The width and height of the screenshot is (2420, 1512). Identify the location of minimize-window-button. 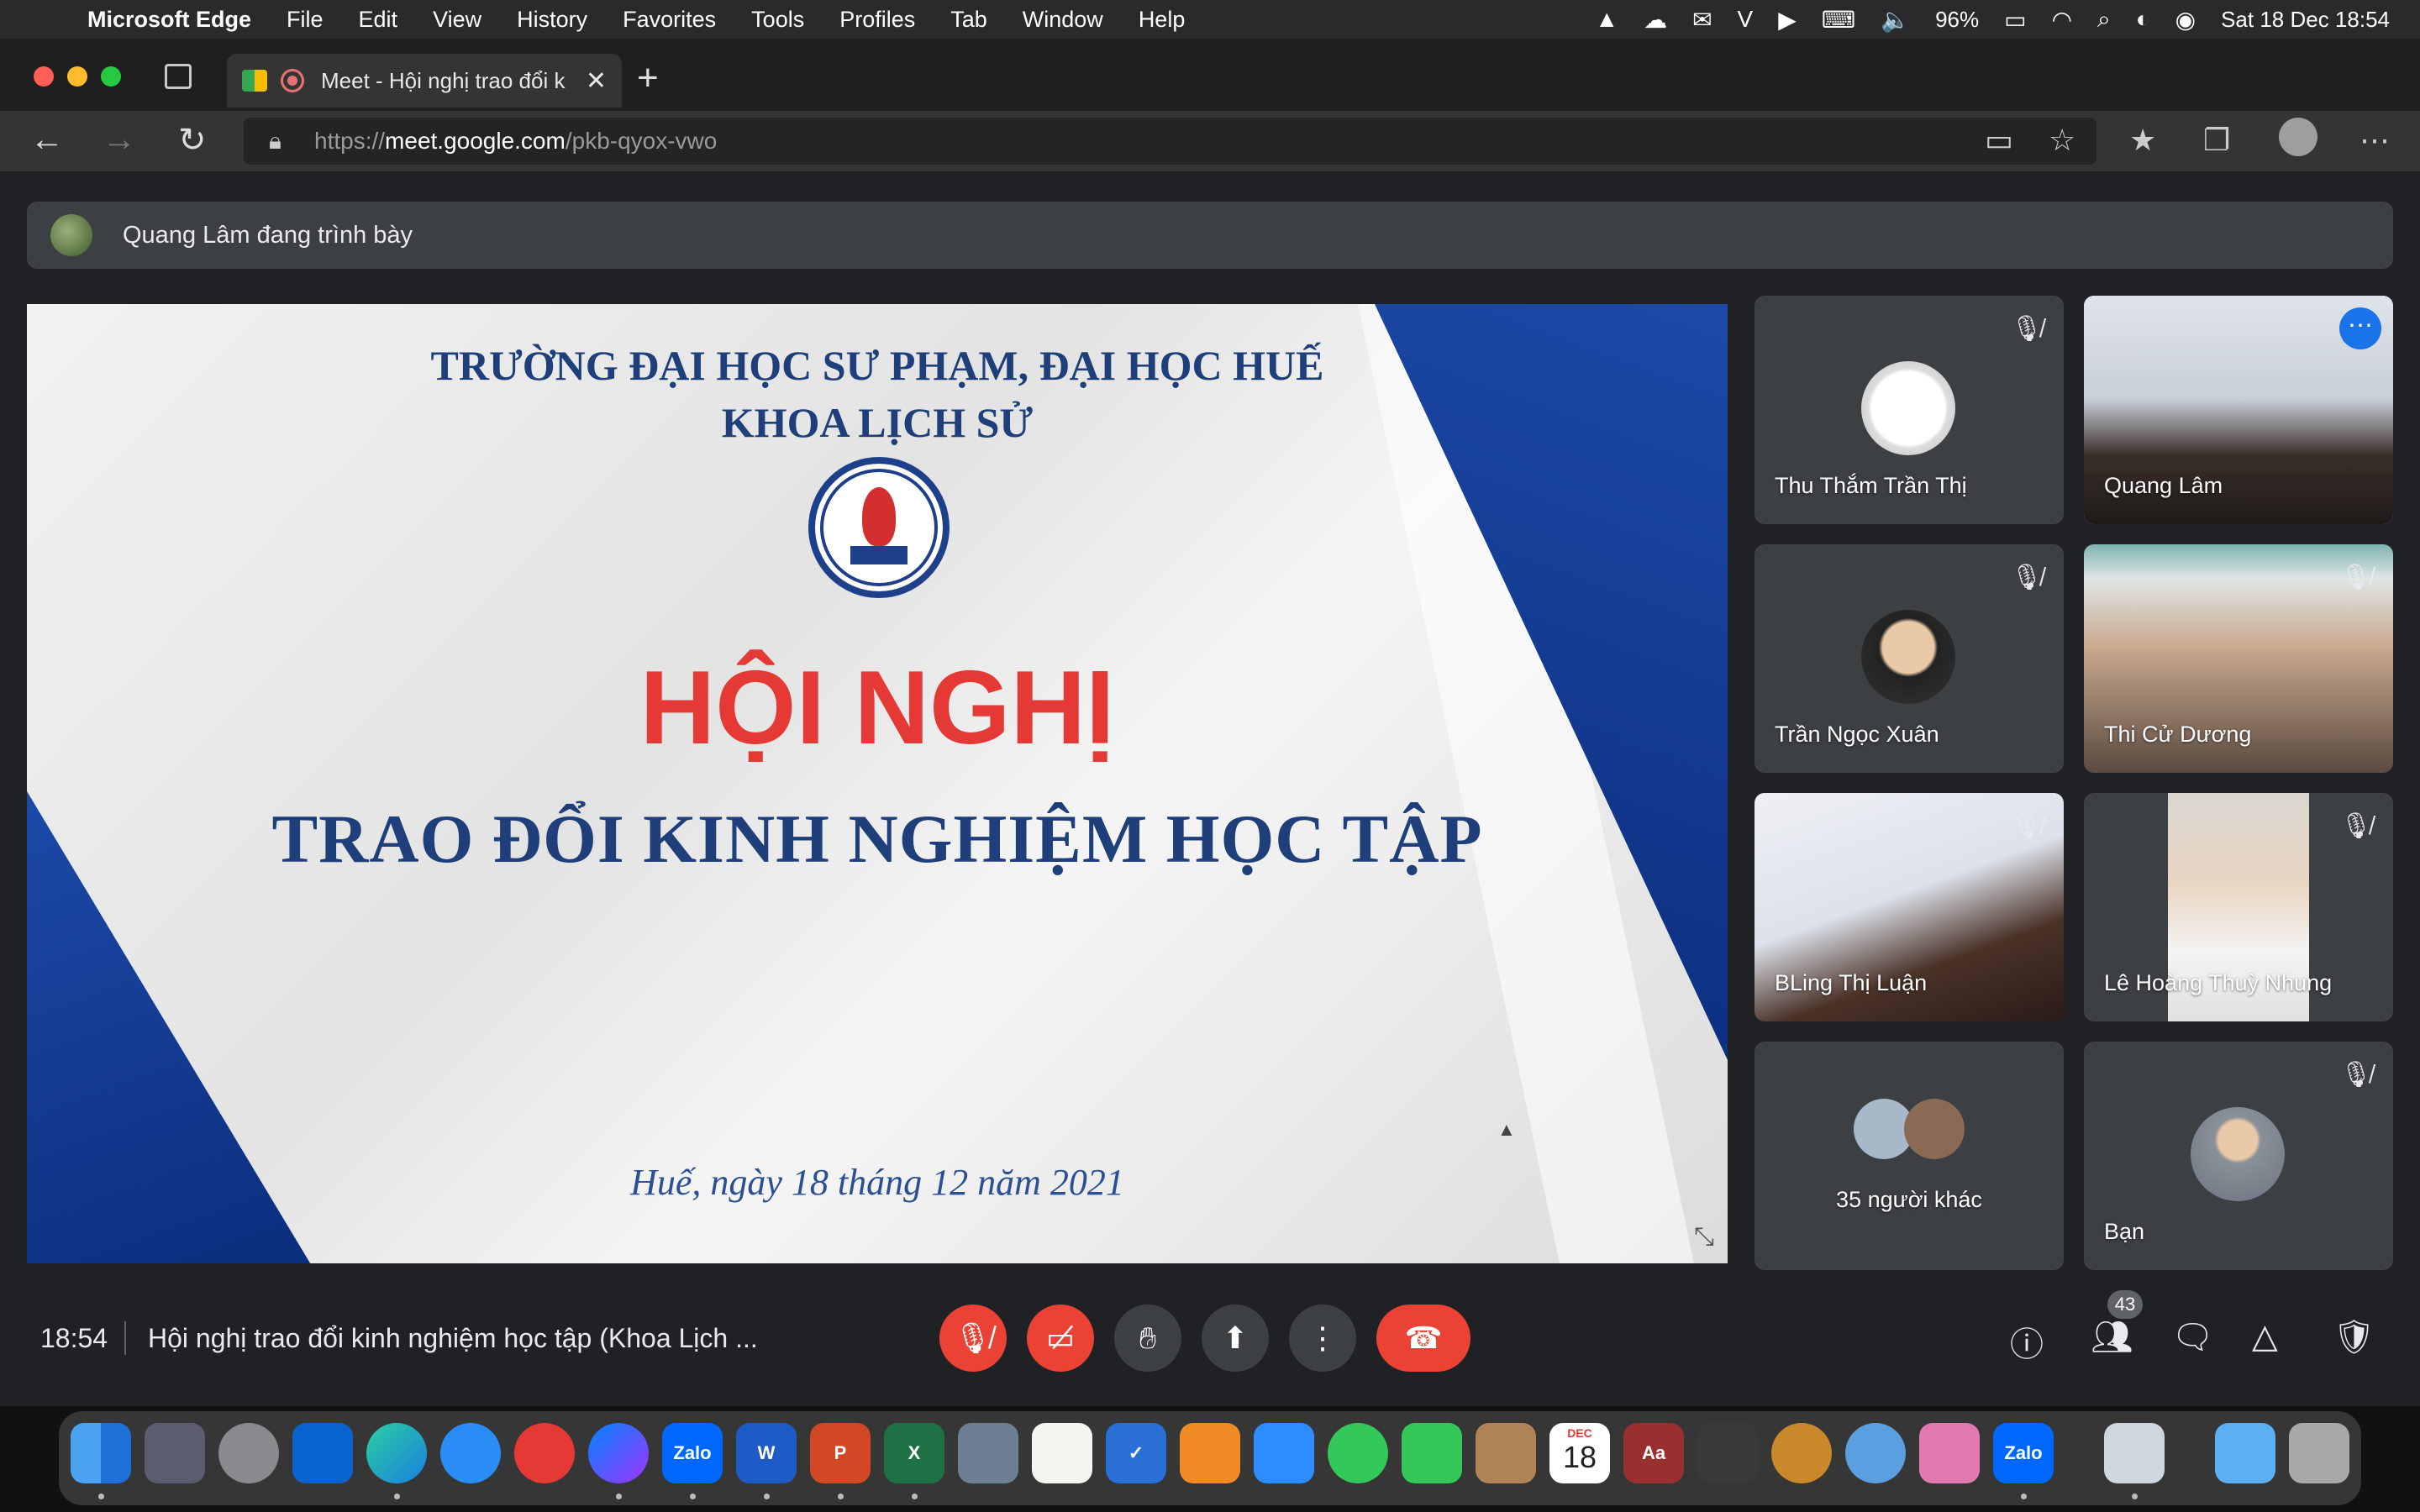
(77, 76).